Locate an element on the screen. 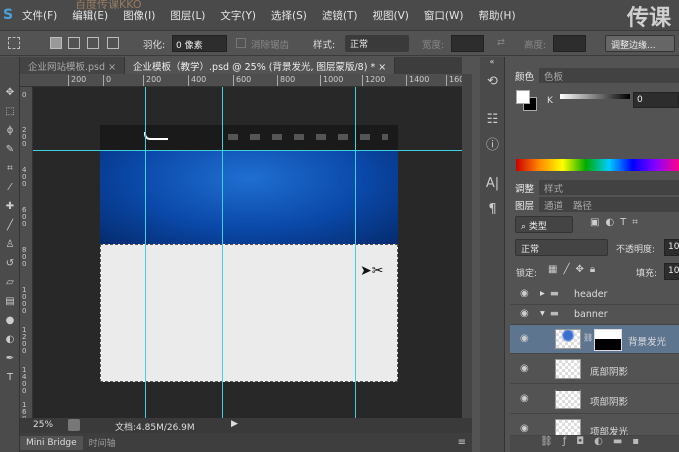  menu-type: 文字(Y) is located at coordinates (238, 15).